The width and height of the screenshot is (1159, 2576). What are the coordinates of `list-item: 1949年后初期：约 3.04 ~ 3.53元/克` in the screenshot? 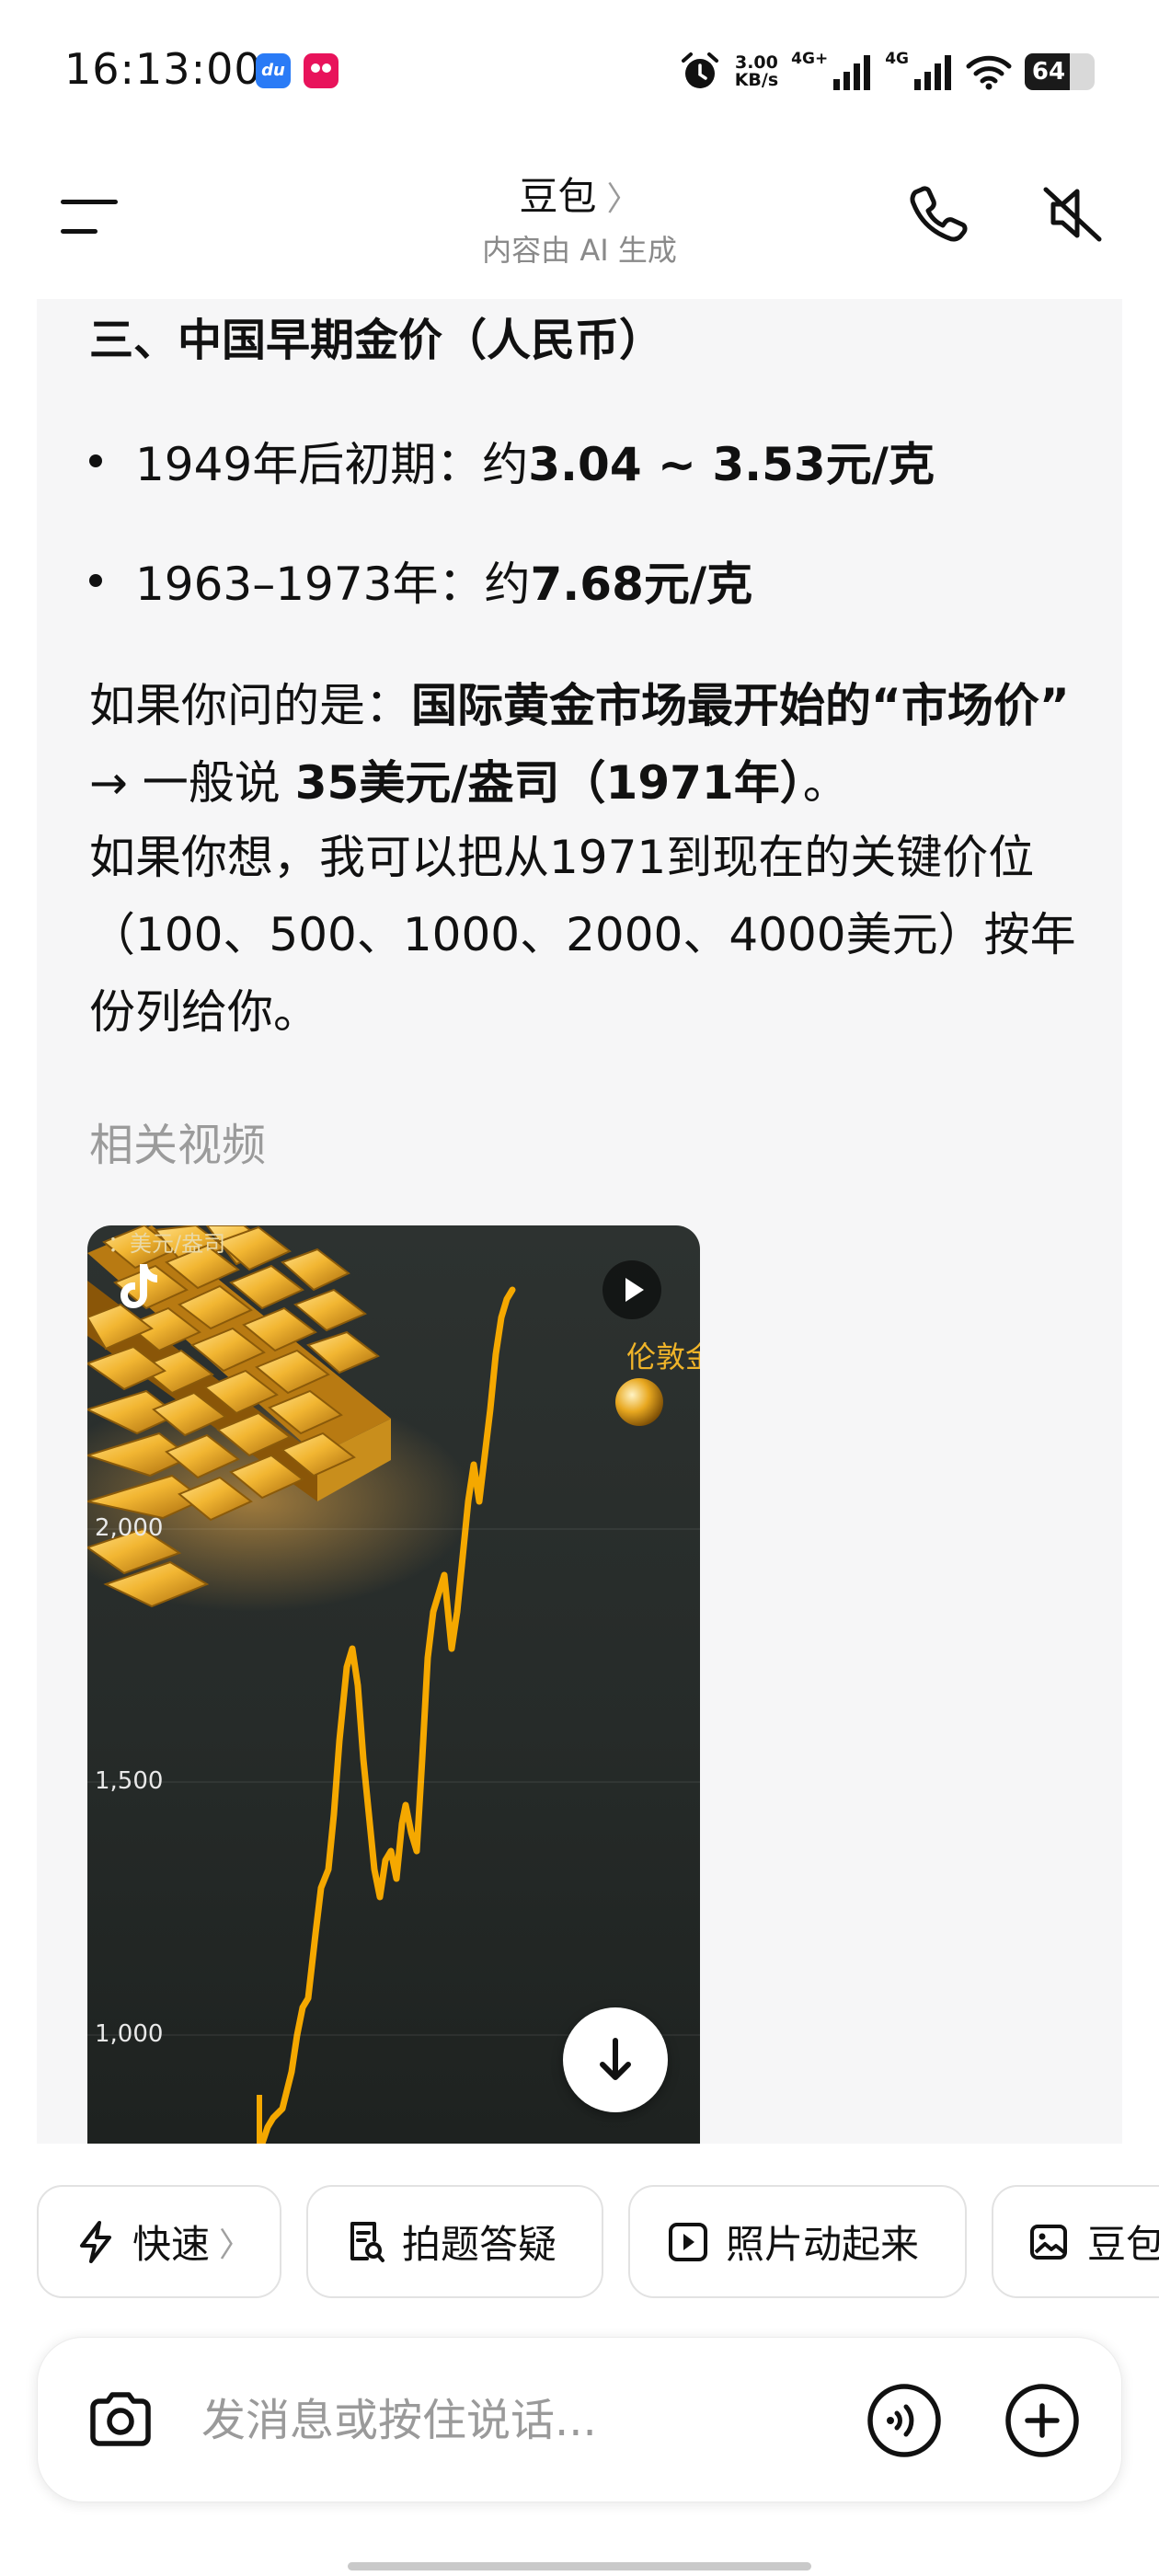 It's located at (512, 461).